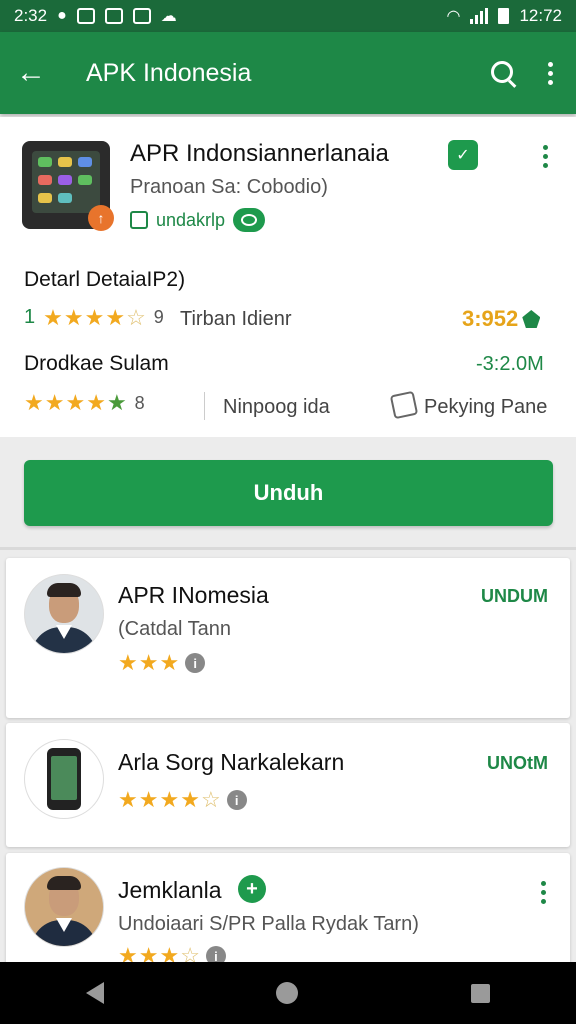 Image resolution: width=576 pixels, height=1024 pixels. What do you see at coordinates (175, 629) in the screenshot?
I see `list-item-subtitle: (Catdal Tann` at bounding box center [175, 629].